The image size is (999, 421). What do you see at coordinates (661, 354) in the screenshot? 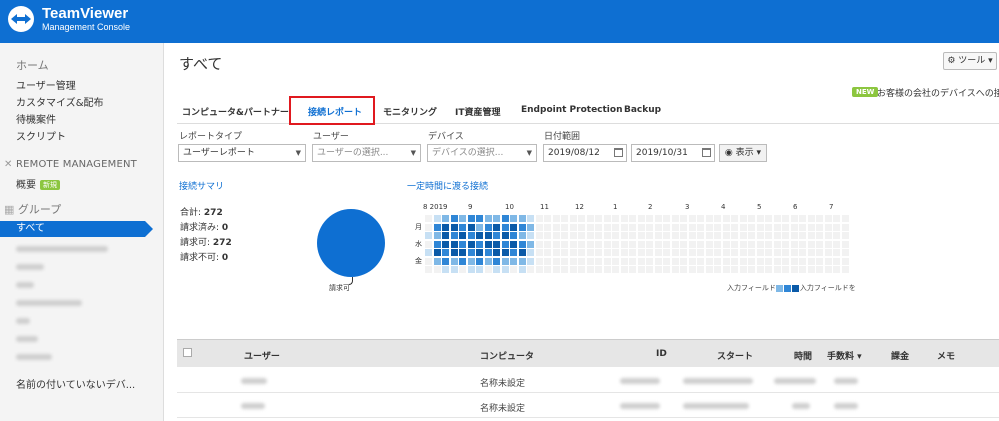
I see `col-id: ID` at bounding box center [661, 354].